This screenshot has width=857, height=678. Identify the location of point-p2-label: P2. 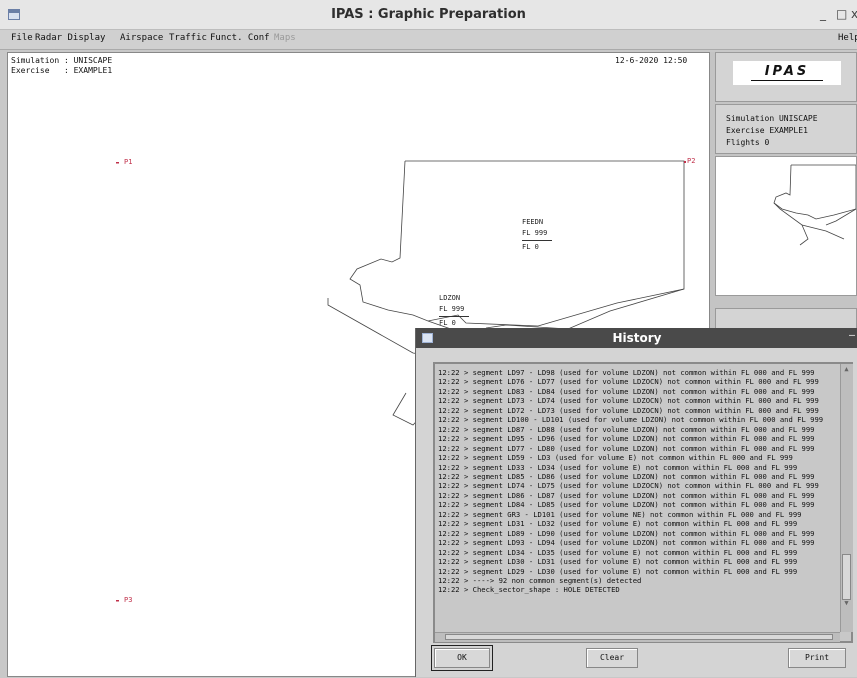
(691, 161).